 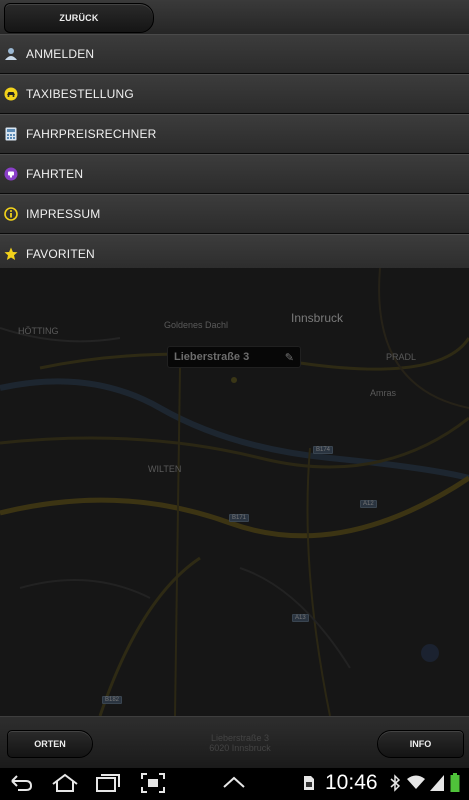 What do you see at coordinates (240, 748) in the screenshot?
I see `address-line-city: 6020 Innsbruck` at bounding box center [240, 748].